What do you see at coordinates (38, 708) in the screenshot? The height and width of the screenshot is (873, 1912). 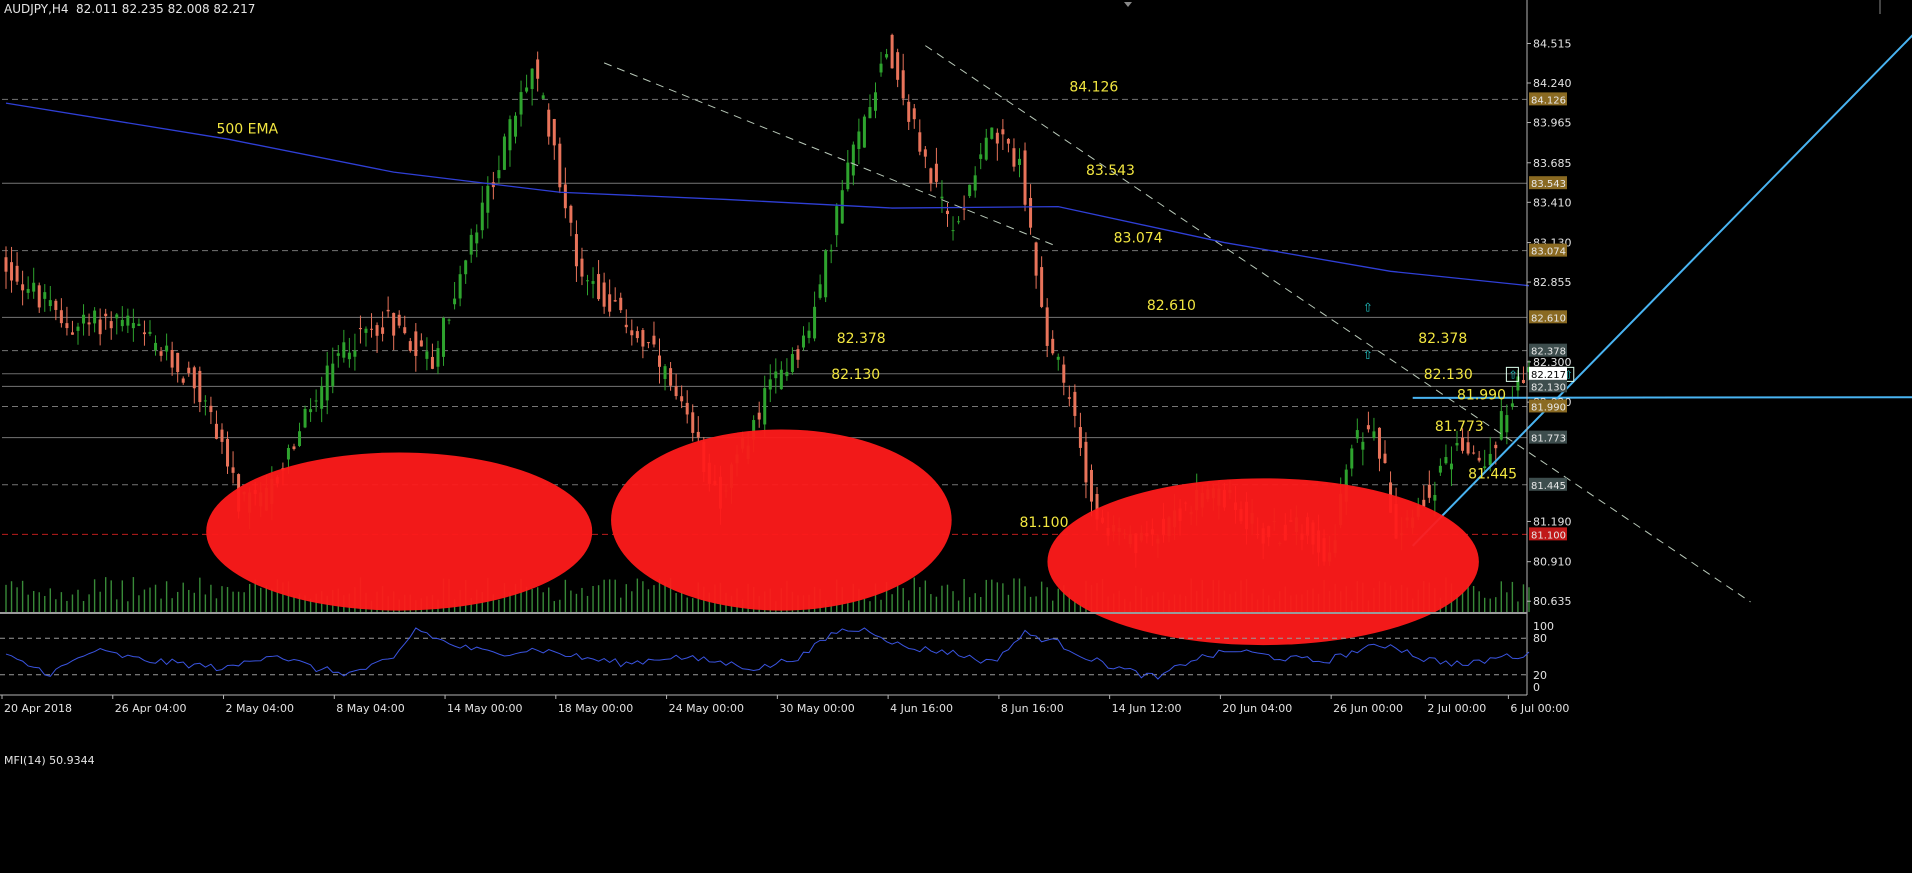 I see `time-tick-label: 20 Apr 2018` at bounding box center [38, 708].